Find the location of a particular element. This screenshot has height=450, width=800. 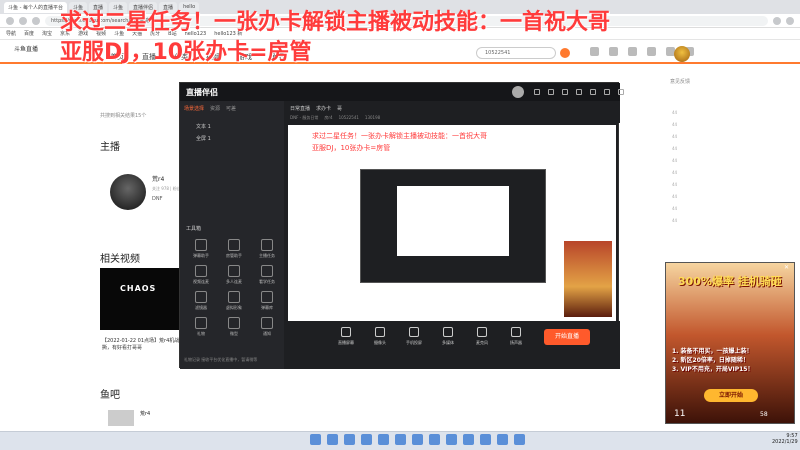

tool-item: 多人连麦 is located at coordinates (234, 275).